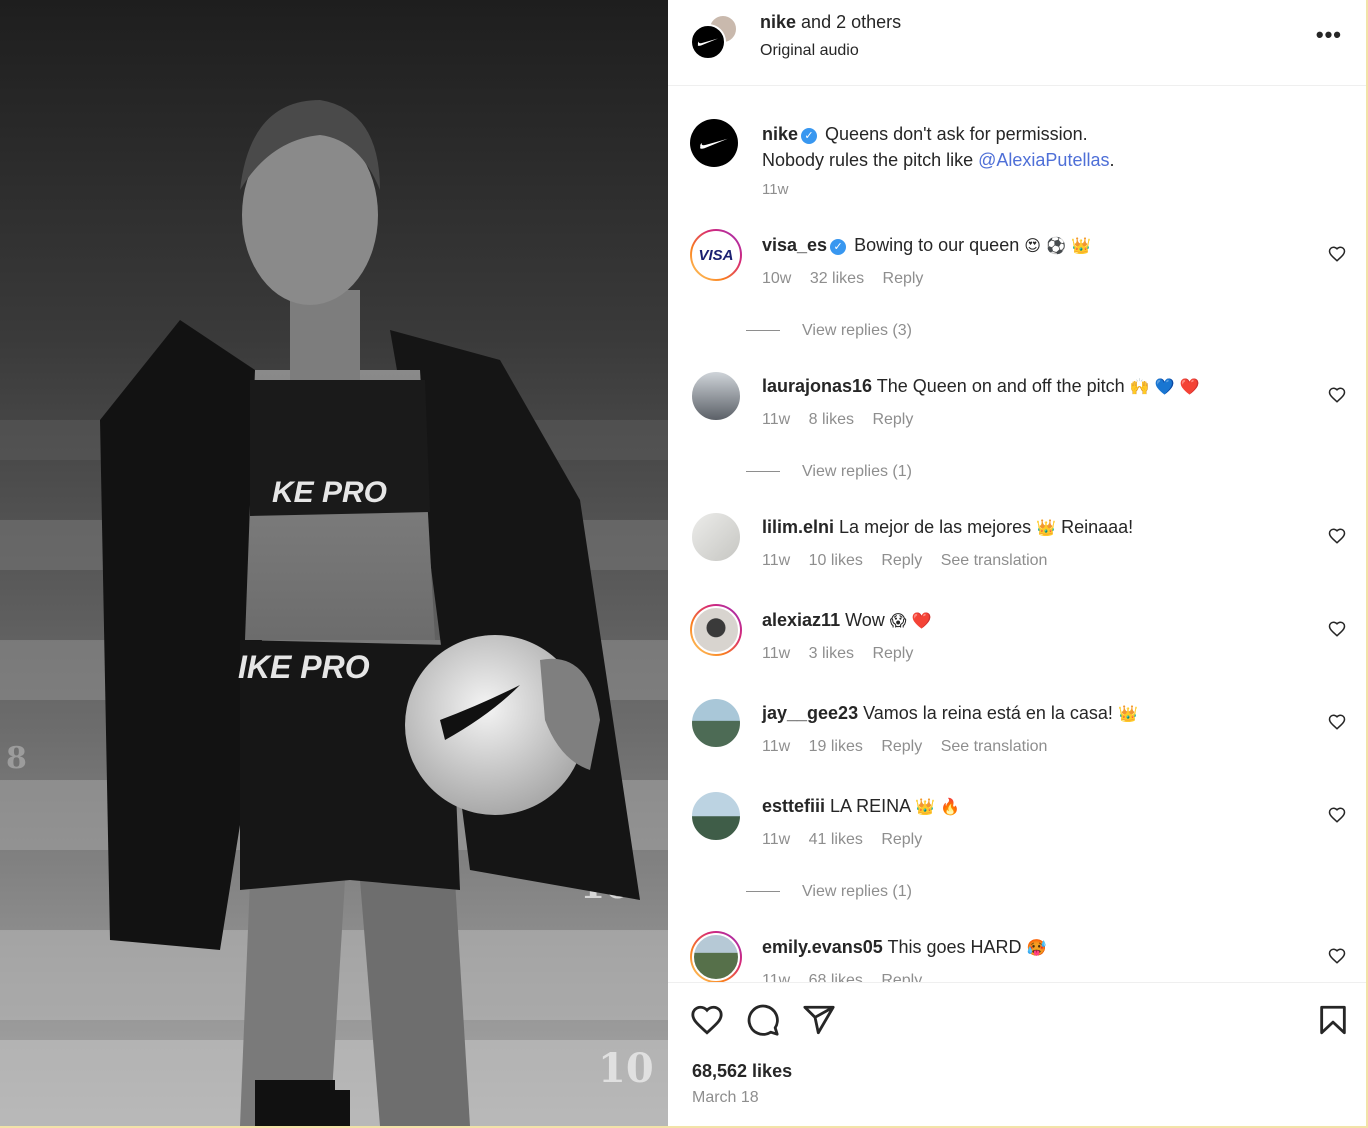 The width and height of the screenshot is (1368, 1128). Describe the element at coordinates (831, 419) in the screenshot. I see `comment-likes: 8 likes` at that location.